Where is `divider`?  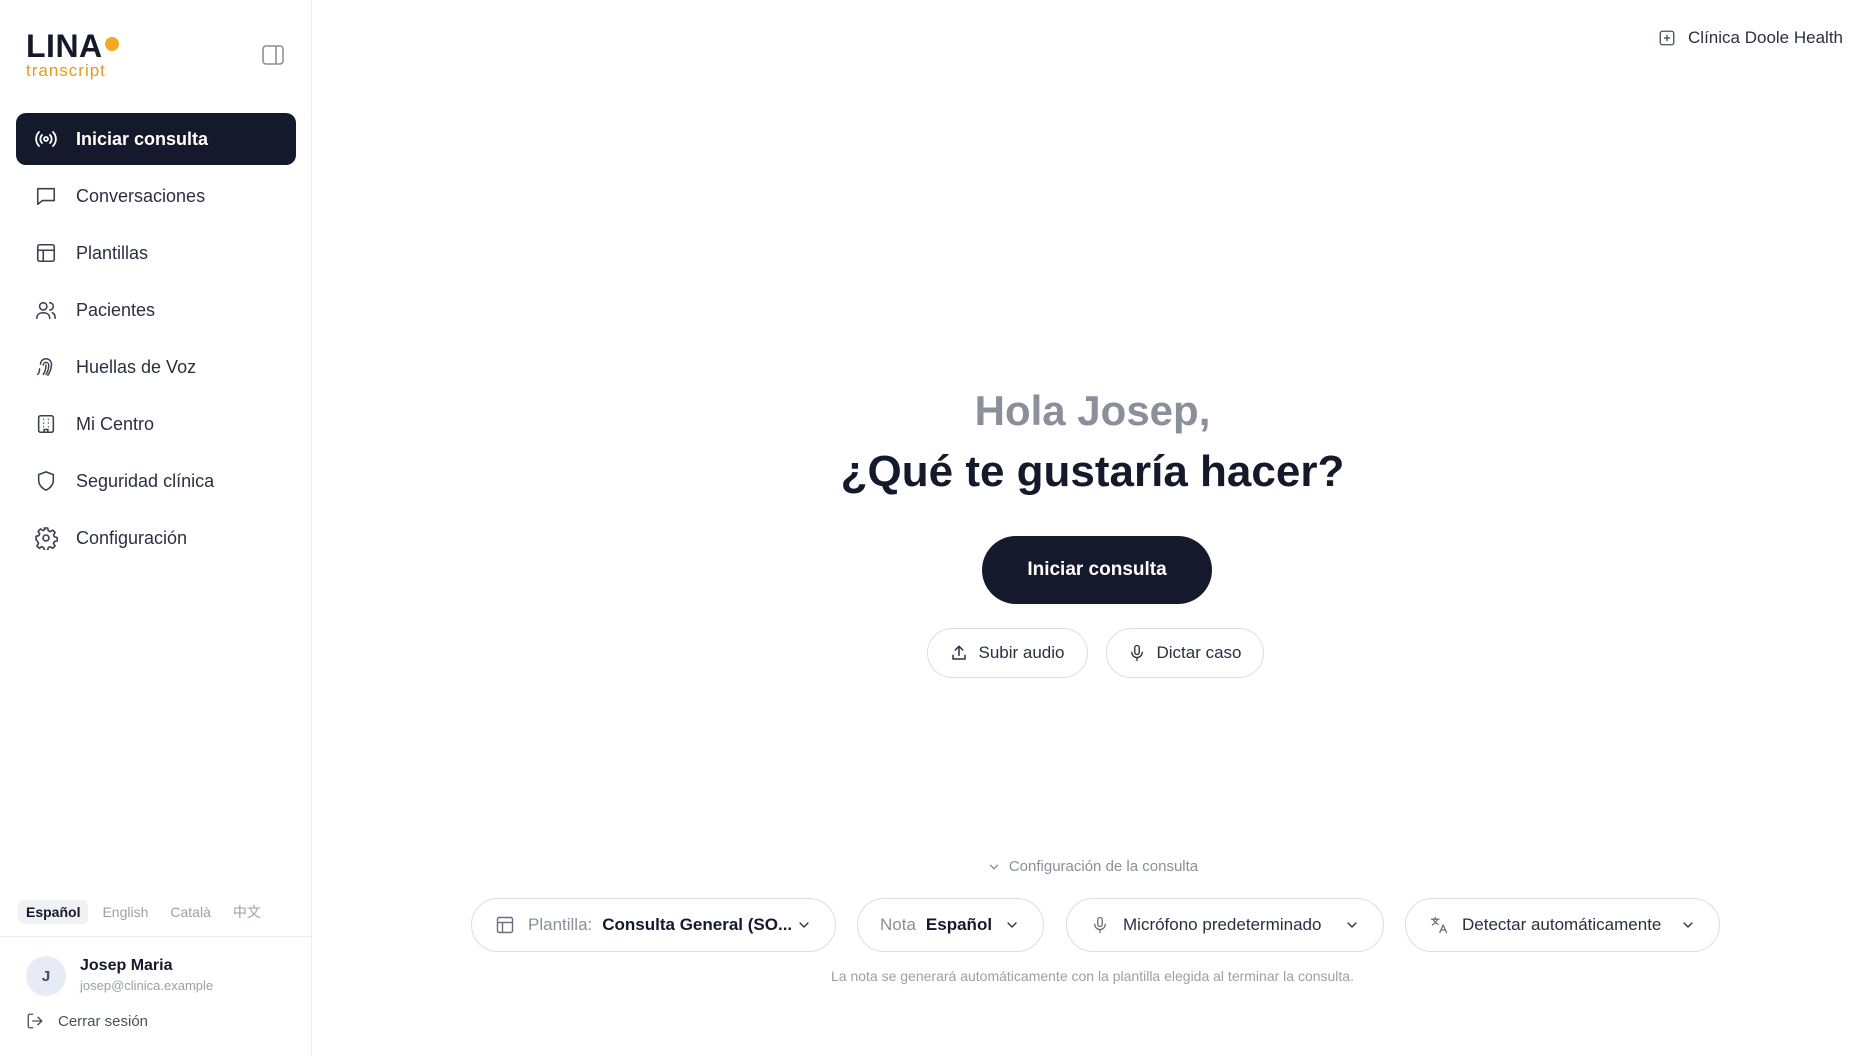
divider is located at coordinates (156, 936).